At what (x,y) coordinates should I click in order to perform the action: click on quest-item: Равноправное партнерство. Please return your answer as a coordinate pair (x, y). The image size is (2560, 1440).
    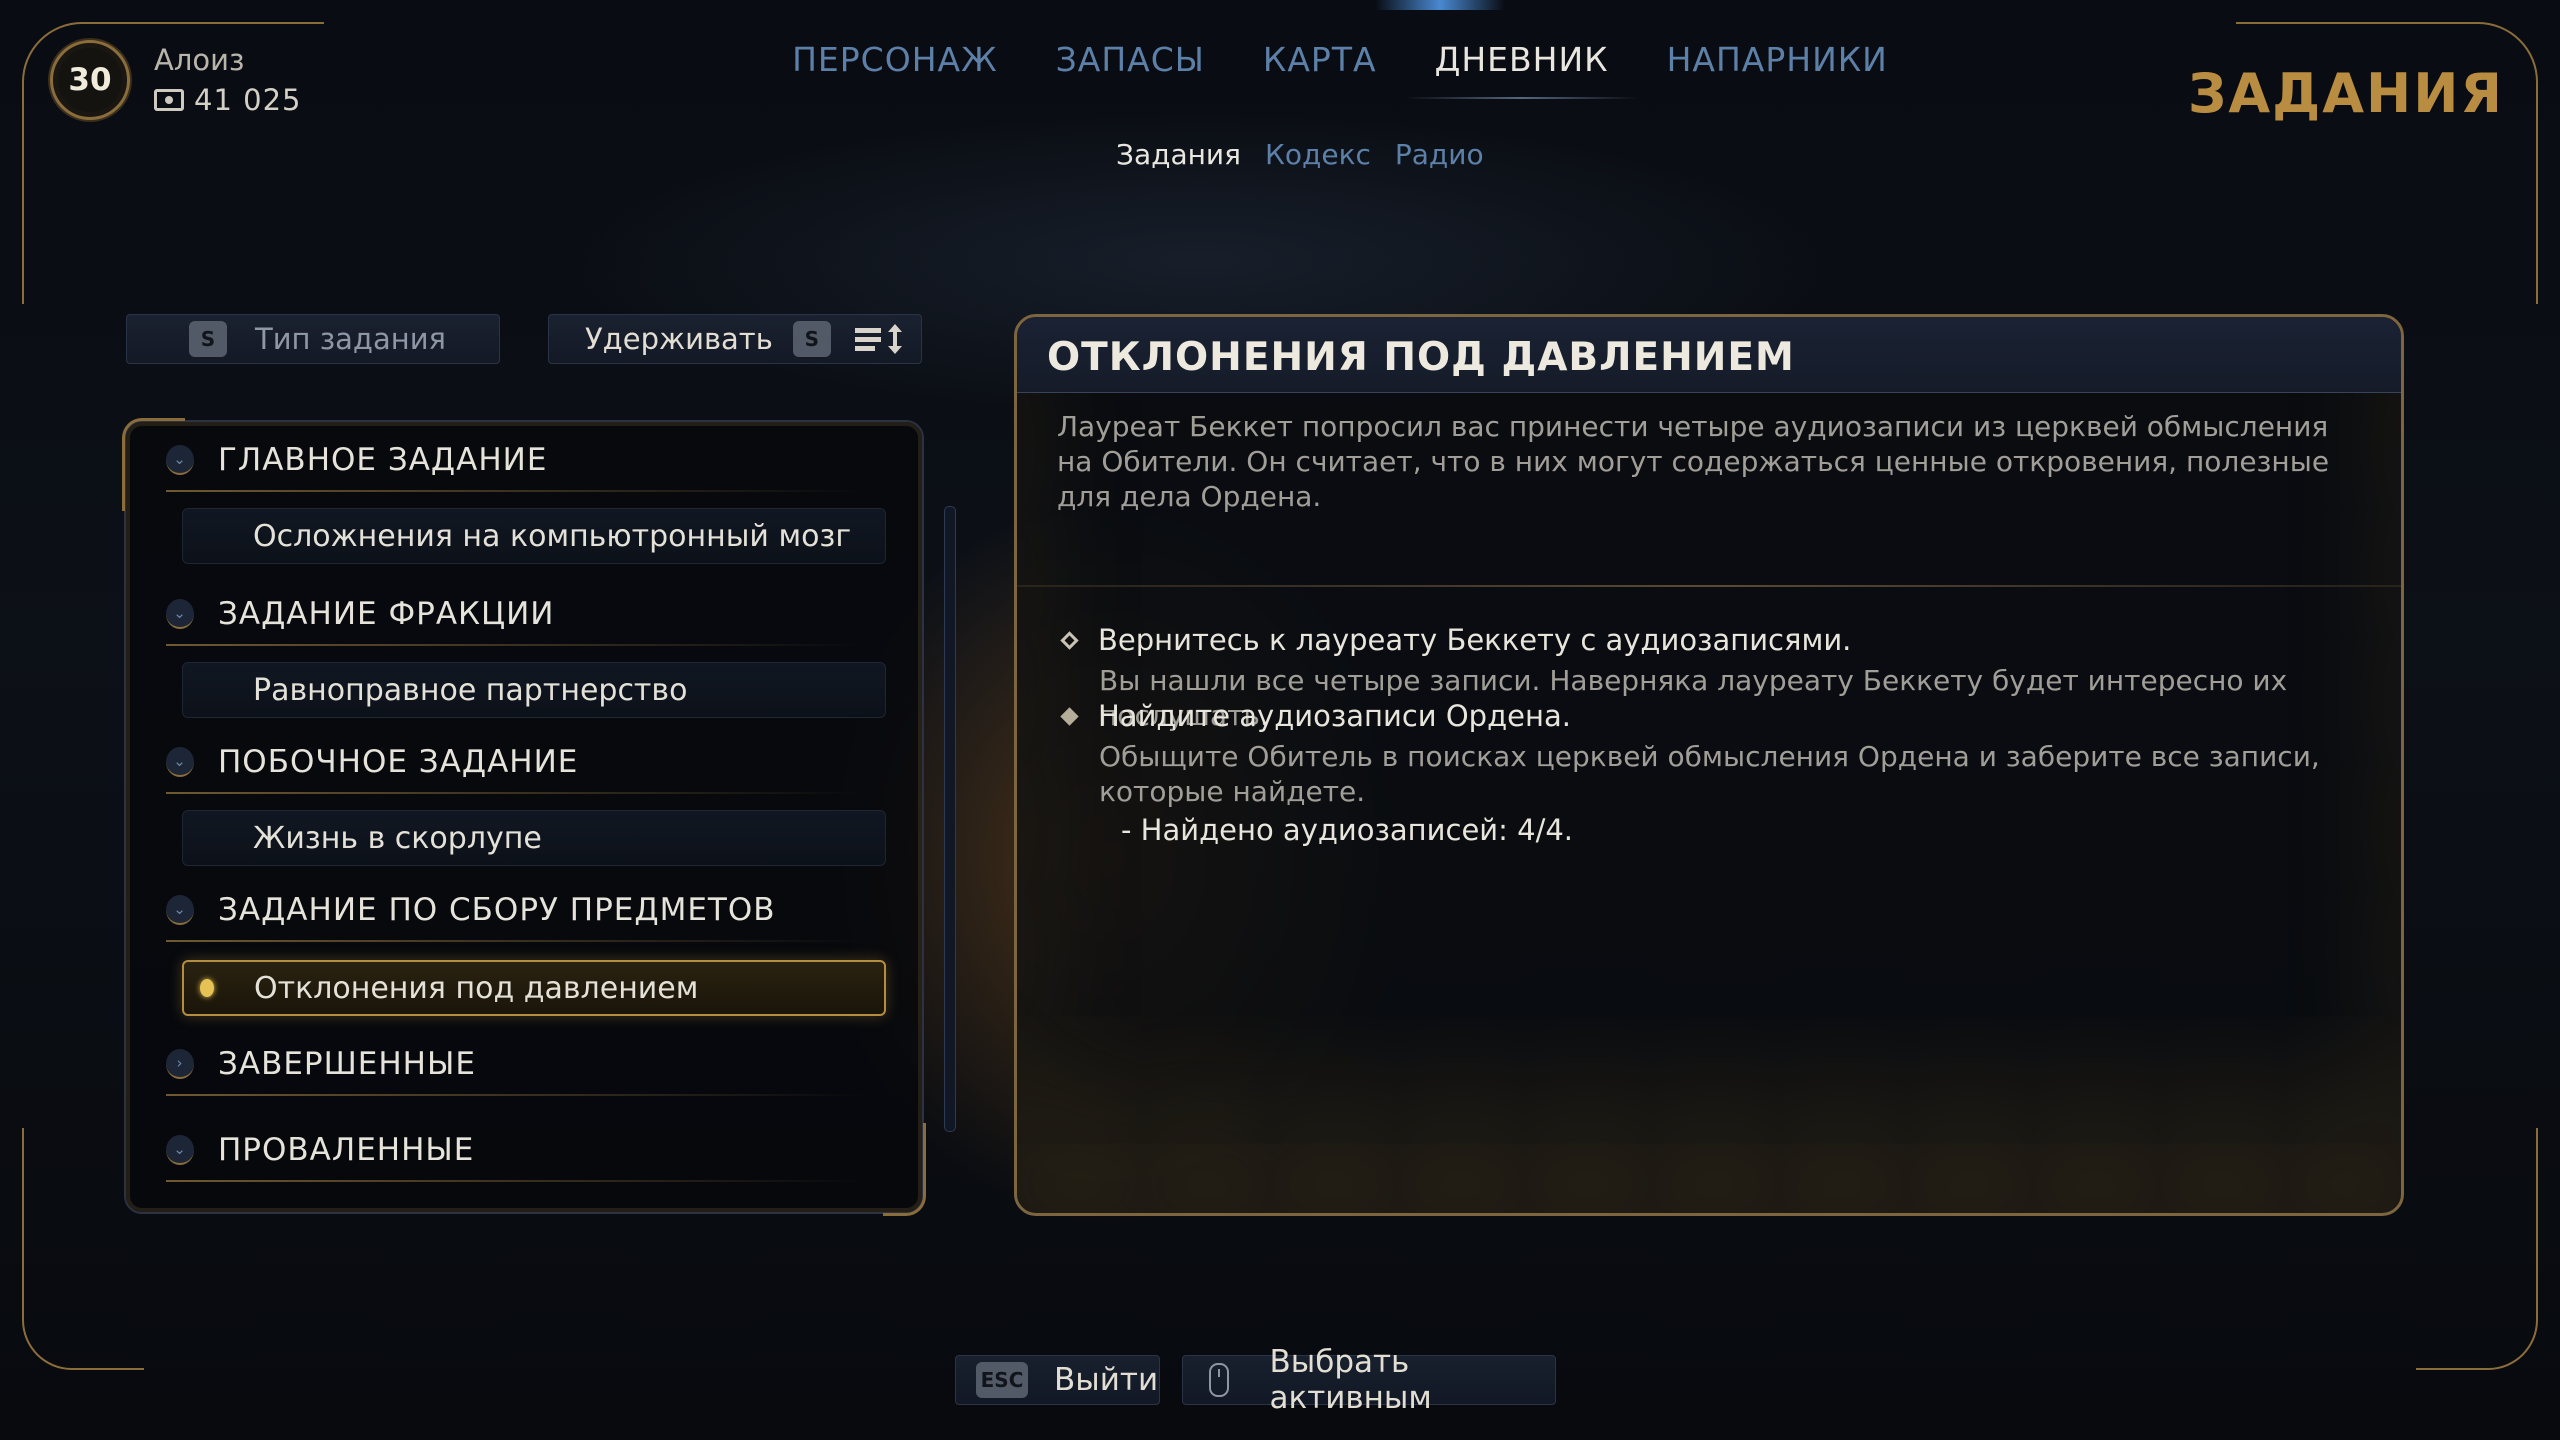
    Looking at the image, I should click on (534, 690).